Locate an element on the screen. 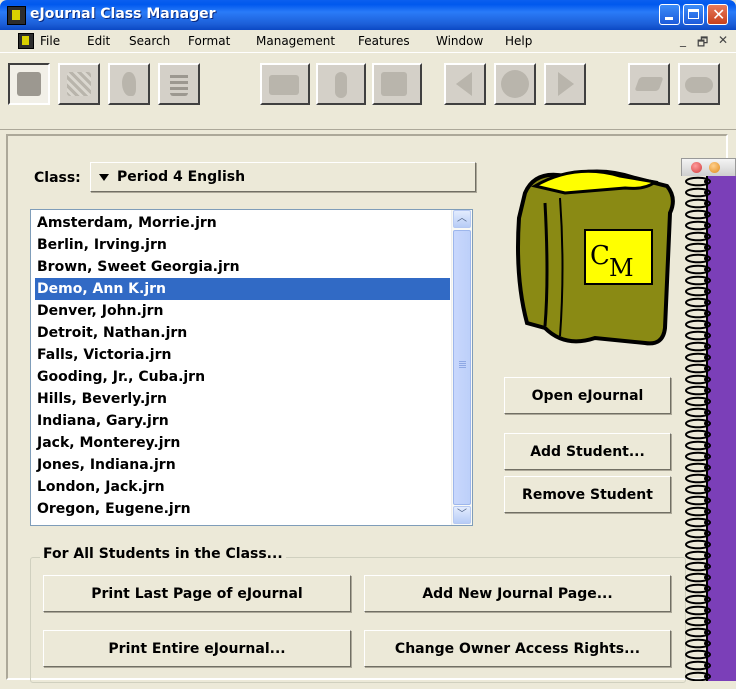  maximize-button is located at coordinates (693, 14).